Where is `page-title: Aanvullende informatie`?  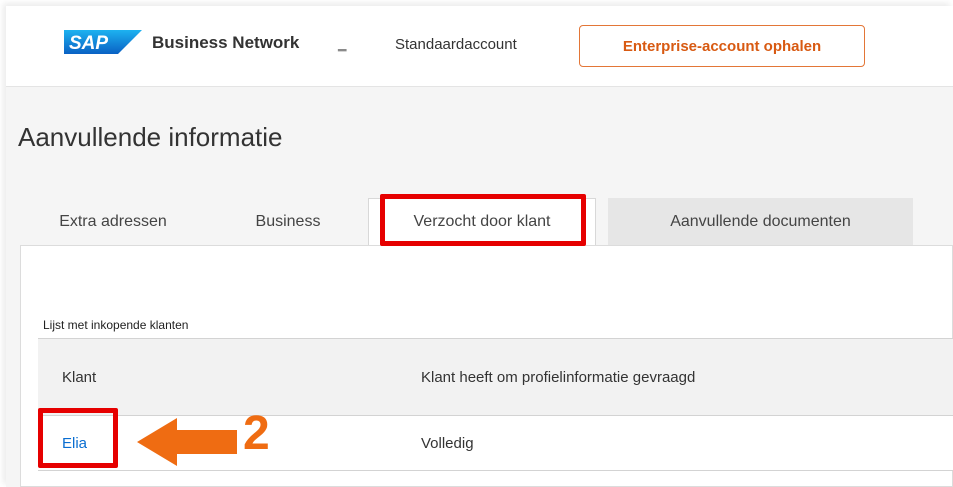 page-title: Aanvullende informatie is located at coordinates (150, 137).